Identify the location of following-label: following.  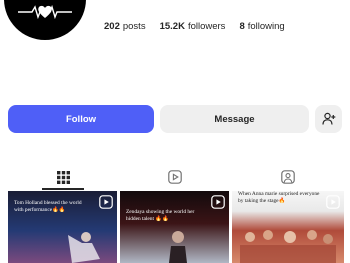
(266, 26).